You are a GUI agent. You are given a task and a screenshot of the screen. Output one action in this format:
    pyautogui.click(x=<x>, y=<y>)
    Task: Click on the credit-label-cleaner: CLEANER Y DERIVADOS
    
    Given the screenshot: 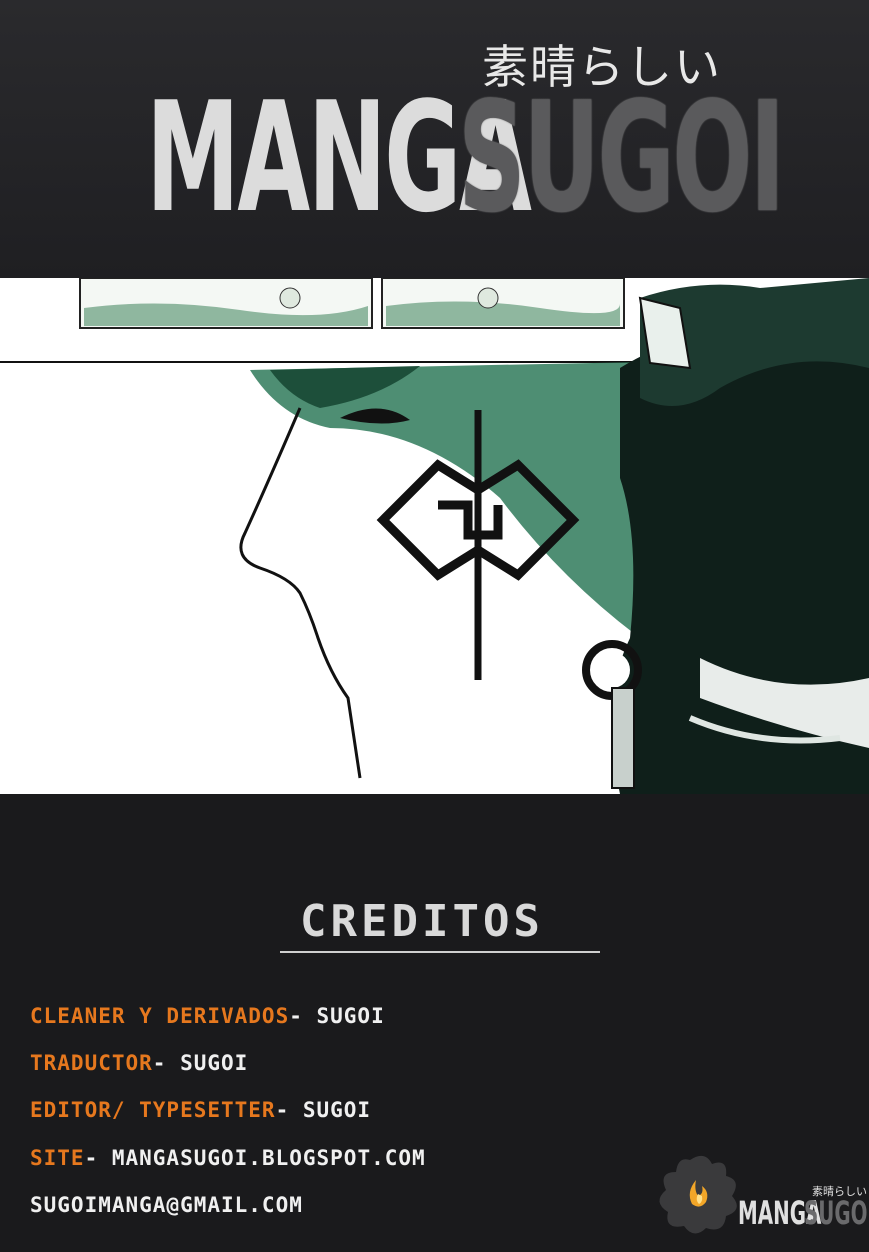 What is the action you would take?
    pyautogui.click(x=160, y=1016)
    